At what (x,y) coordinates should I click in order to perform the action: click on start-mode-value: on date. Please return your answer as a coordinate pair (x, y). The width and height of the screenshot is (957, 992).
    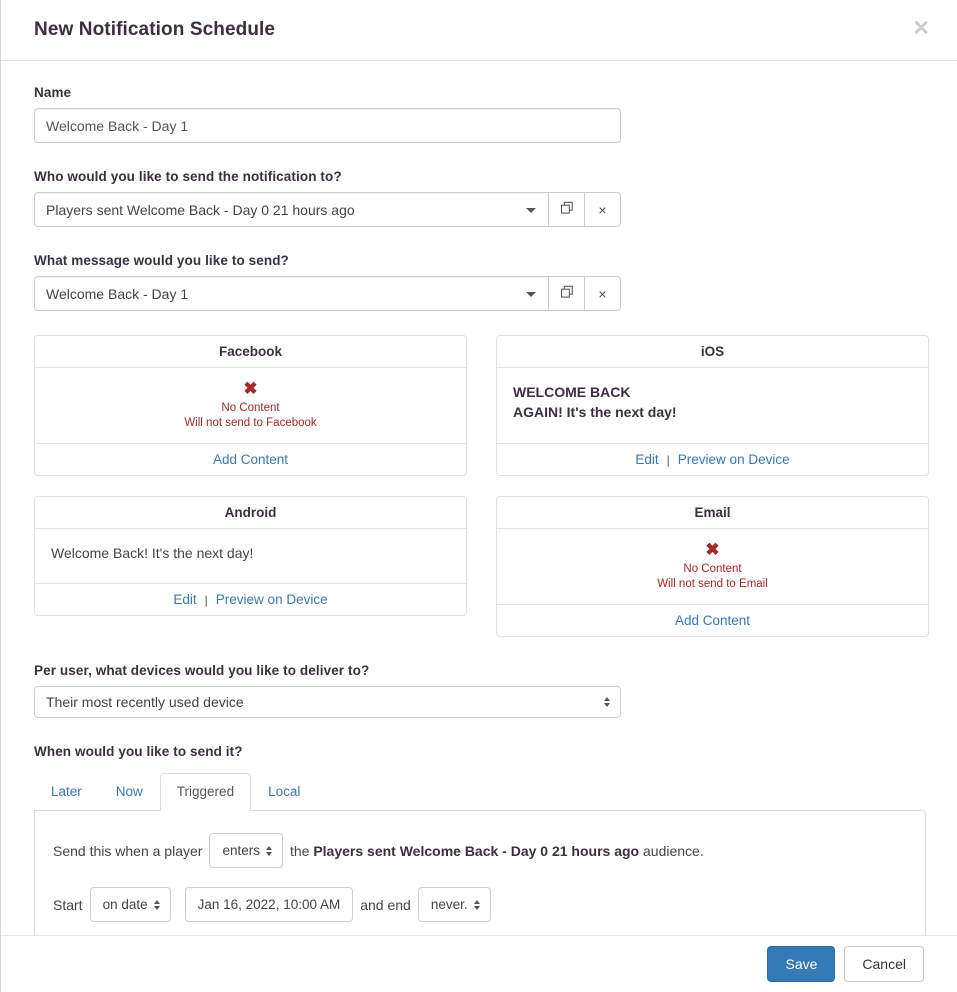
    Looking at the image, I should click on (125, 904).